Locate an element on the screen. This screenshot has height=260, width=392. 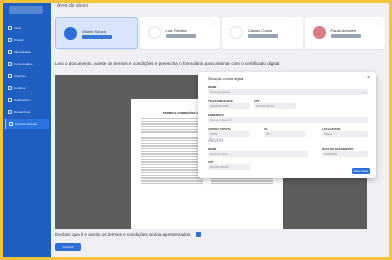
clock-icon is located at coordinates (10, 88).